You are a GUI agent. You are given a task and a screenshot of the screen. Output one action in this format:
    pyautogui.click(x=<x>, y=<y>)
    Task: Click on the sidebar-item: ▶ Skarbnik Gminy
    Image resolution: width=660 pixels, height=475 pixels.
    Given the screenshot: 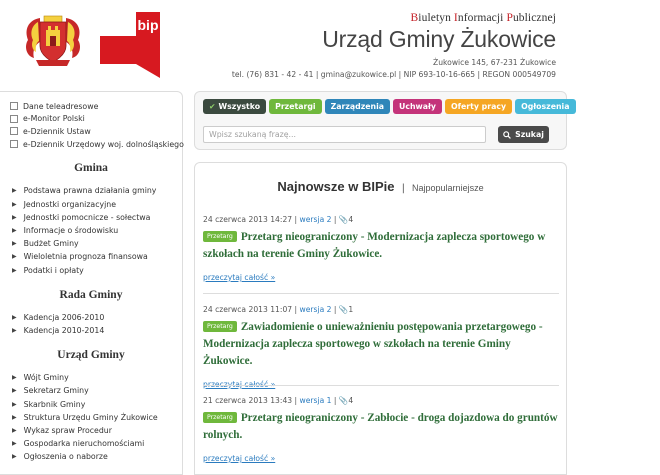 What is the action you would take?
    pyautogui.click(x=97, y=403)
    